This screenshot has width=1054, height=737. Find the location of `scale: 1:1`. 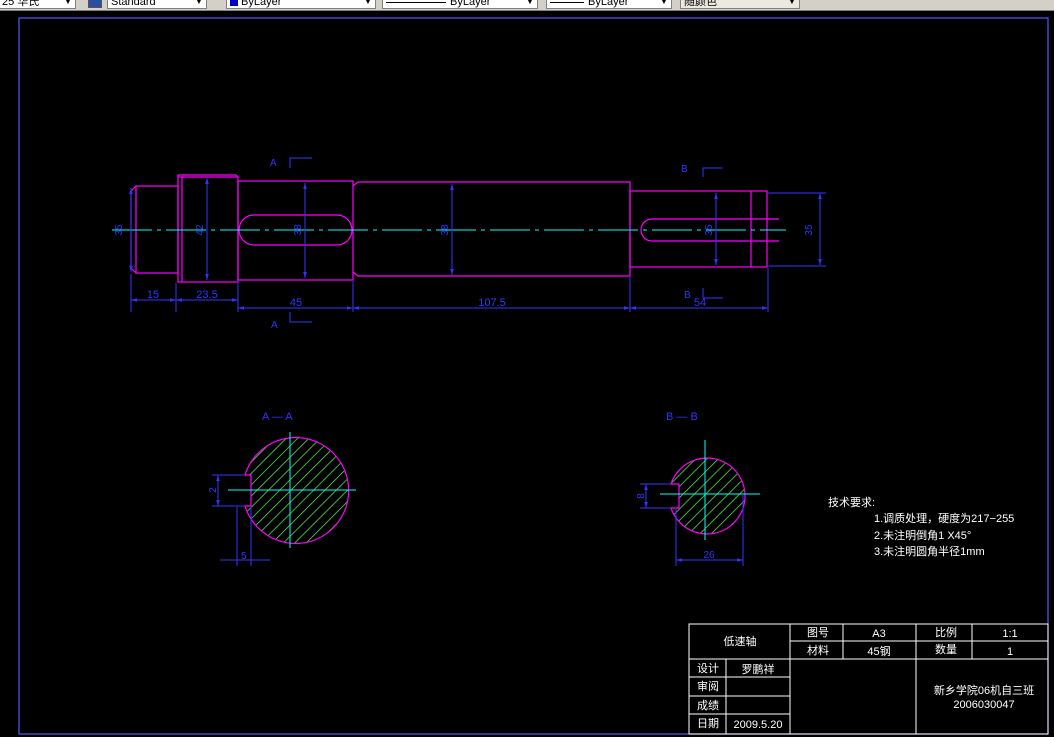

scale: 1:1 is located at coordinates (1009, 634).